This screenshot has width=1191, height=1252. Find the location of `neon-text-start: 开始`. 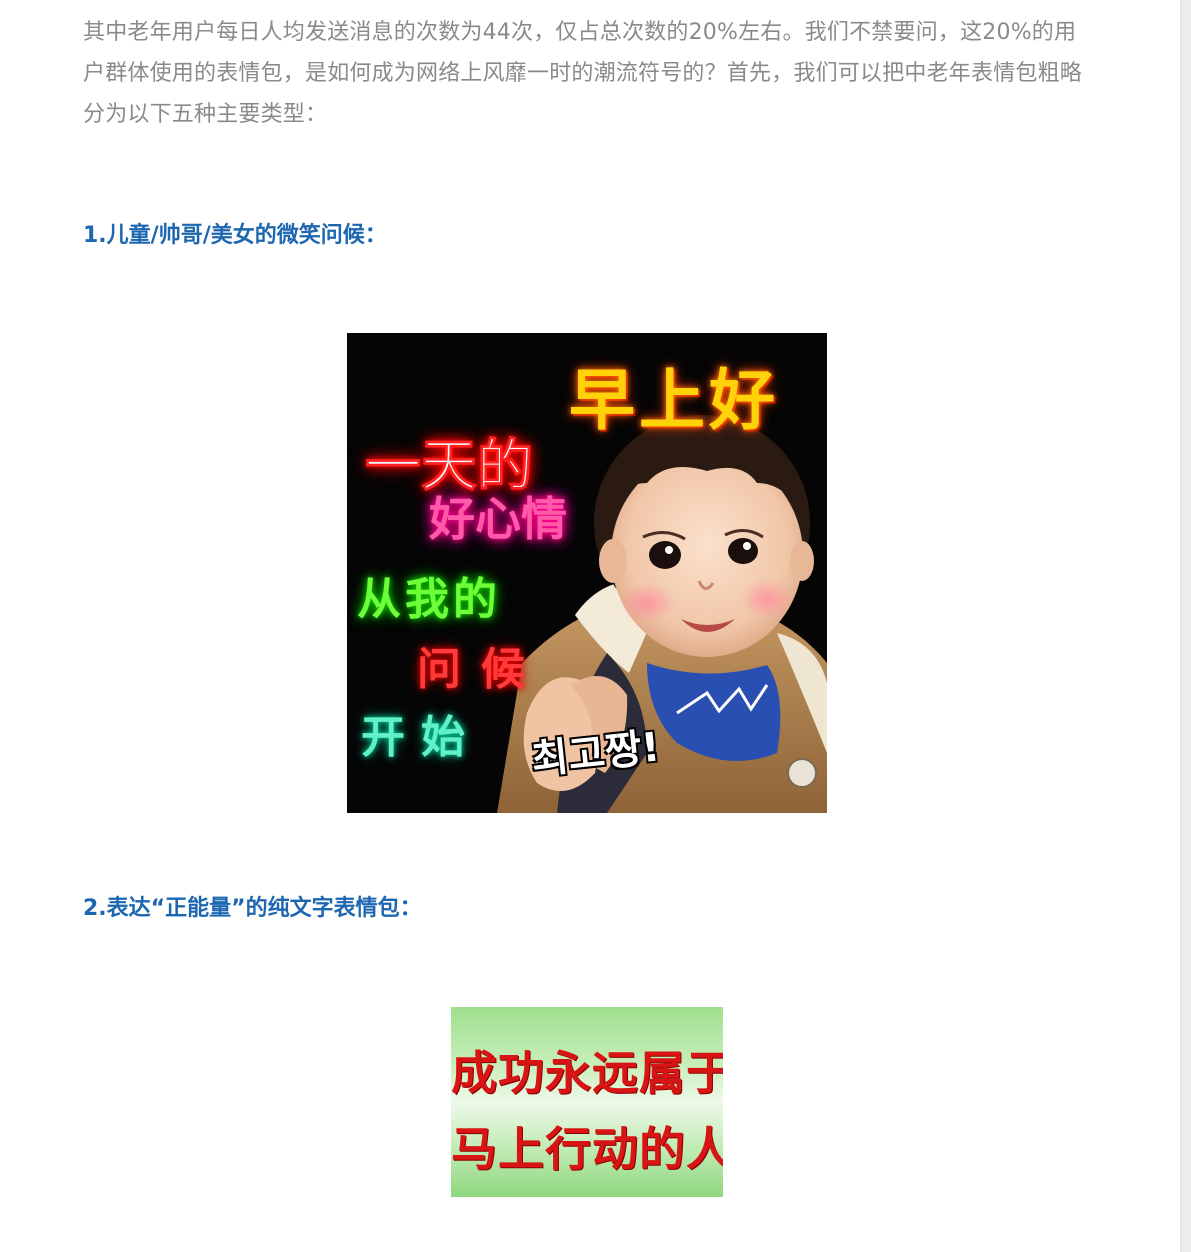

neon-text-start: 开始 is located at coordinates (421, 737).